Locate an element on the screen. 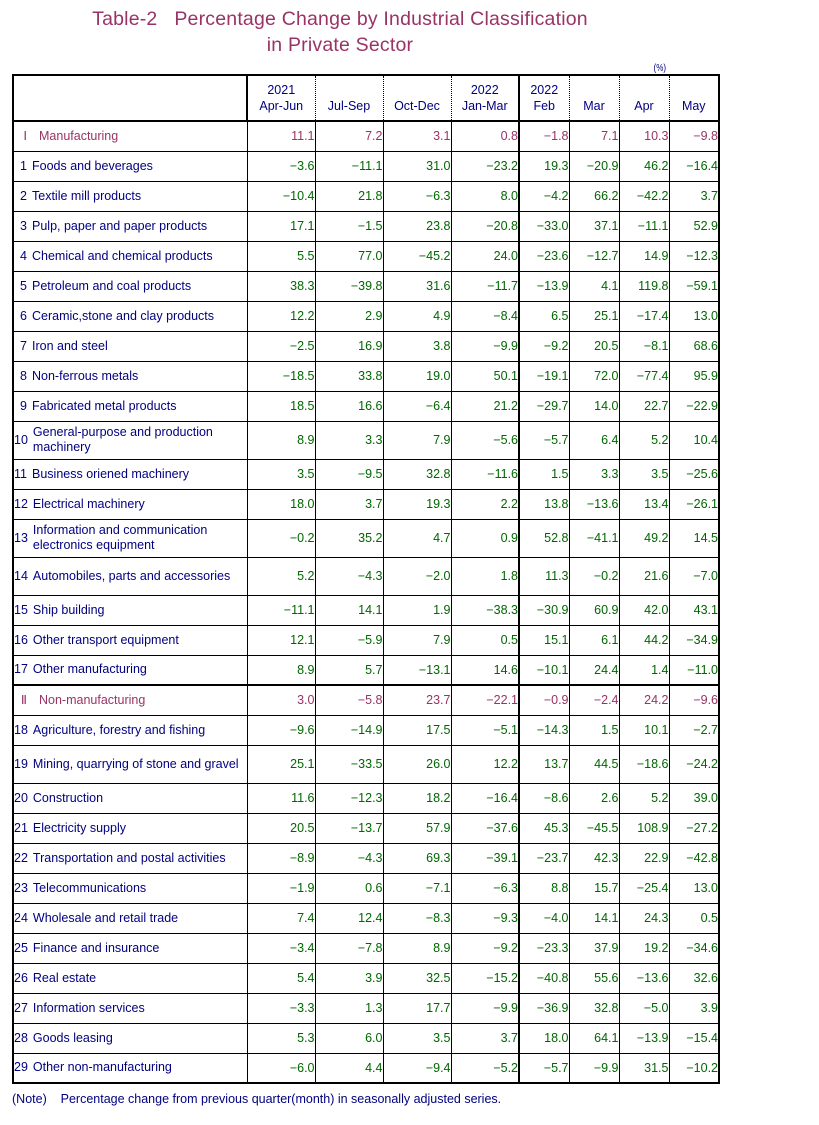  table-cell-value: −9.8 is located at coordinates (693, 136).